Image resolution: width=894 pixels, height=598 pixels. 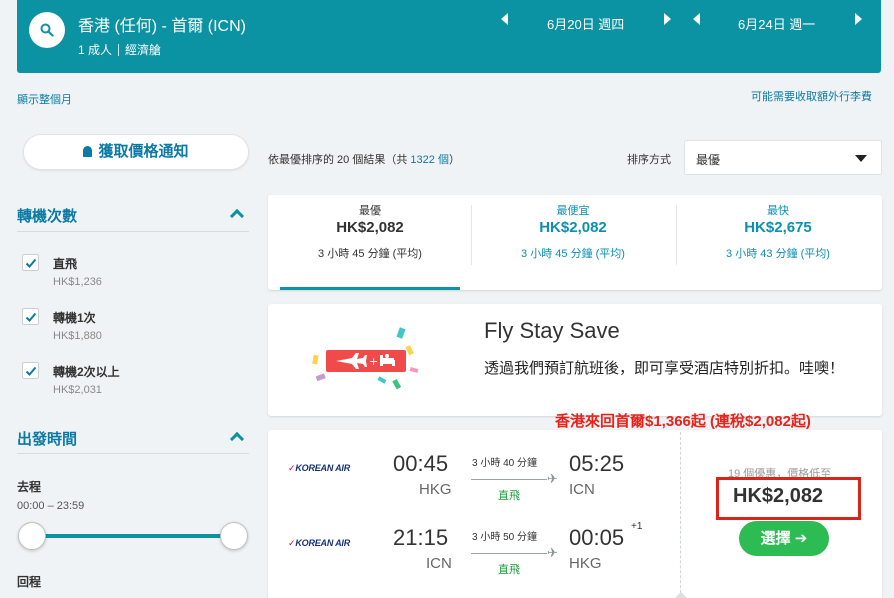 What do you see at coordinates (143, 50) in the screenshot?
I see `cabin-class: 經濟艙` at bounding box center [143, 50].